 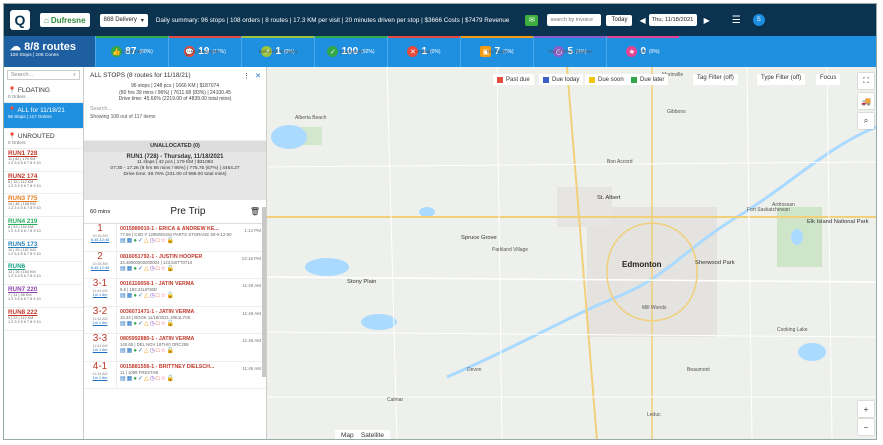 What do you see at coordinates (574, 20) in the screenshot?
I see `invoice-search-input` at bounding box center [574, 20].